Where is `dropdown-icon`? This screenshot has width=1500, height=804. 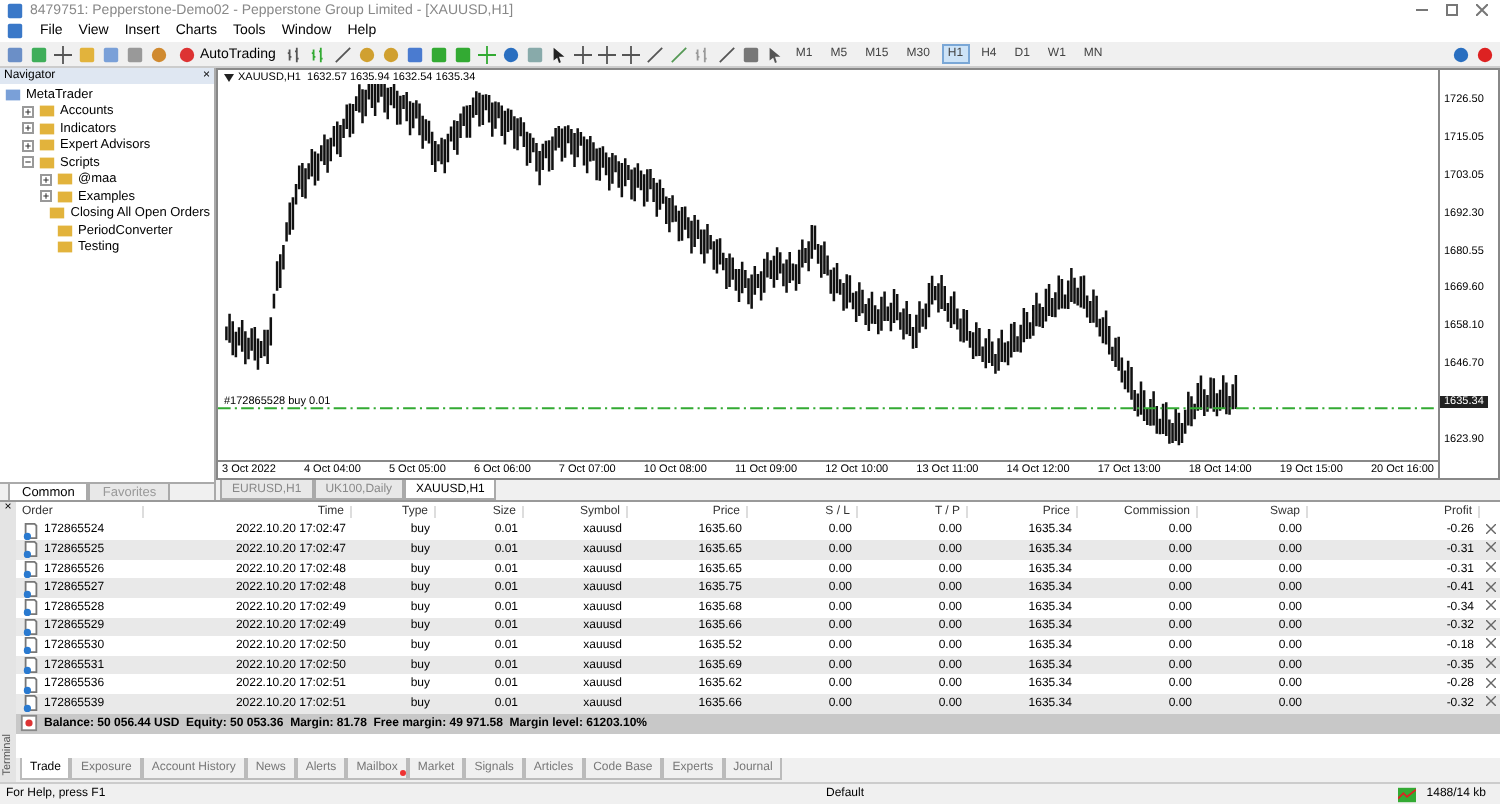 dropdown-icon is located at coordinates (229, 78).